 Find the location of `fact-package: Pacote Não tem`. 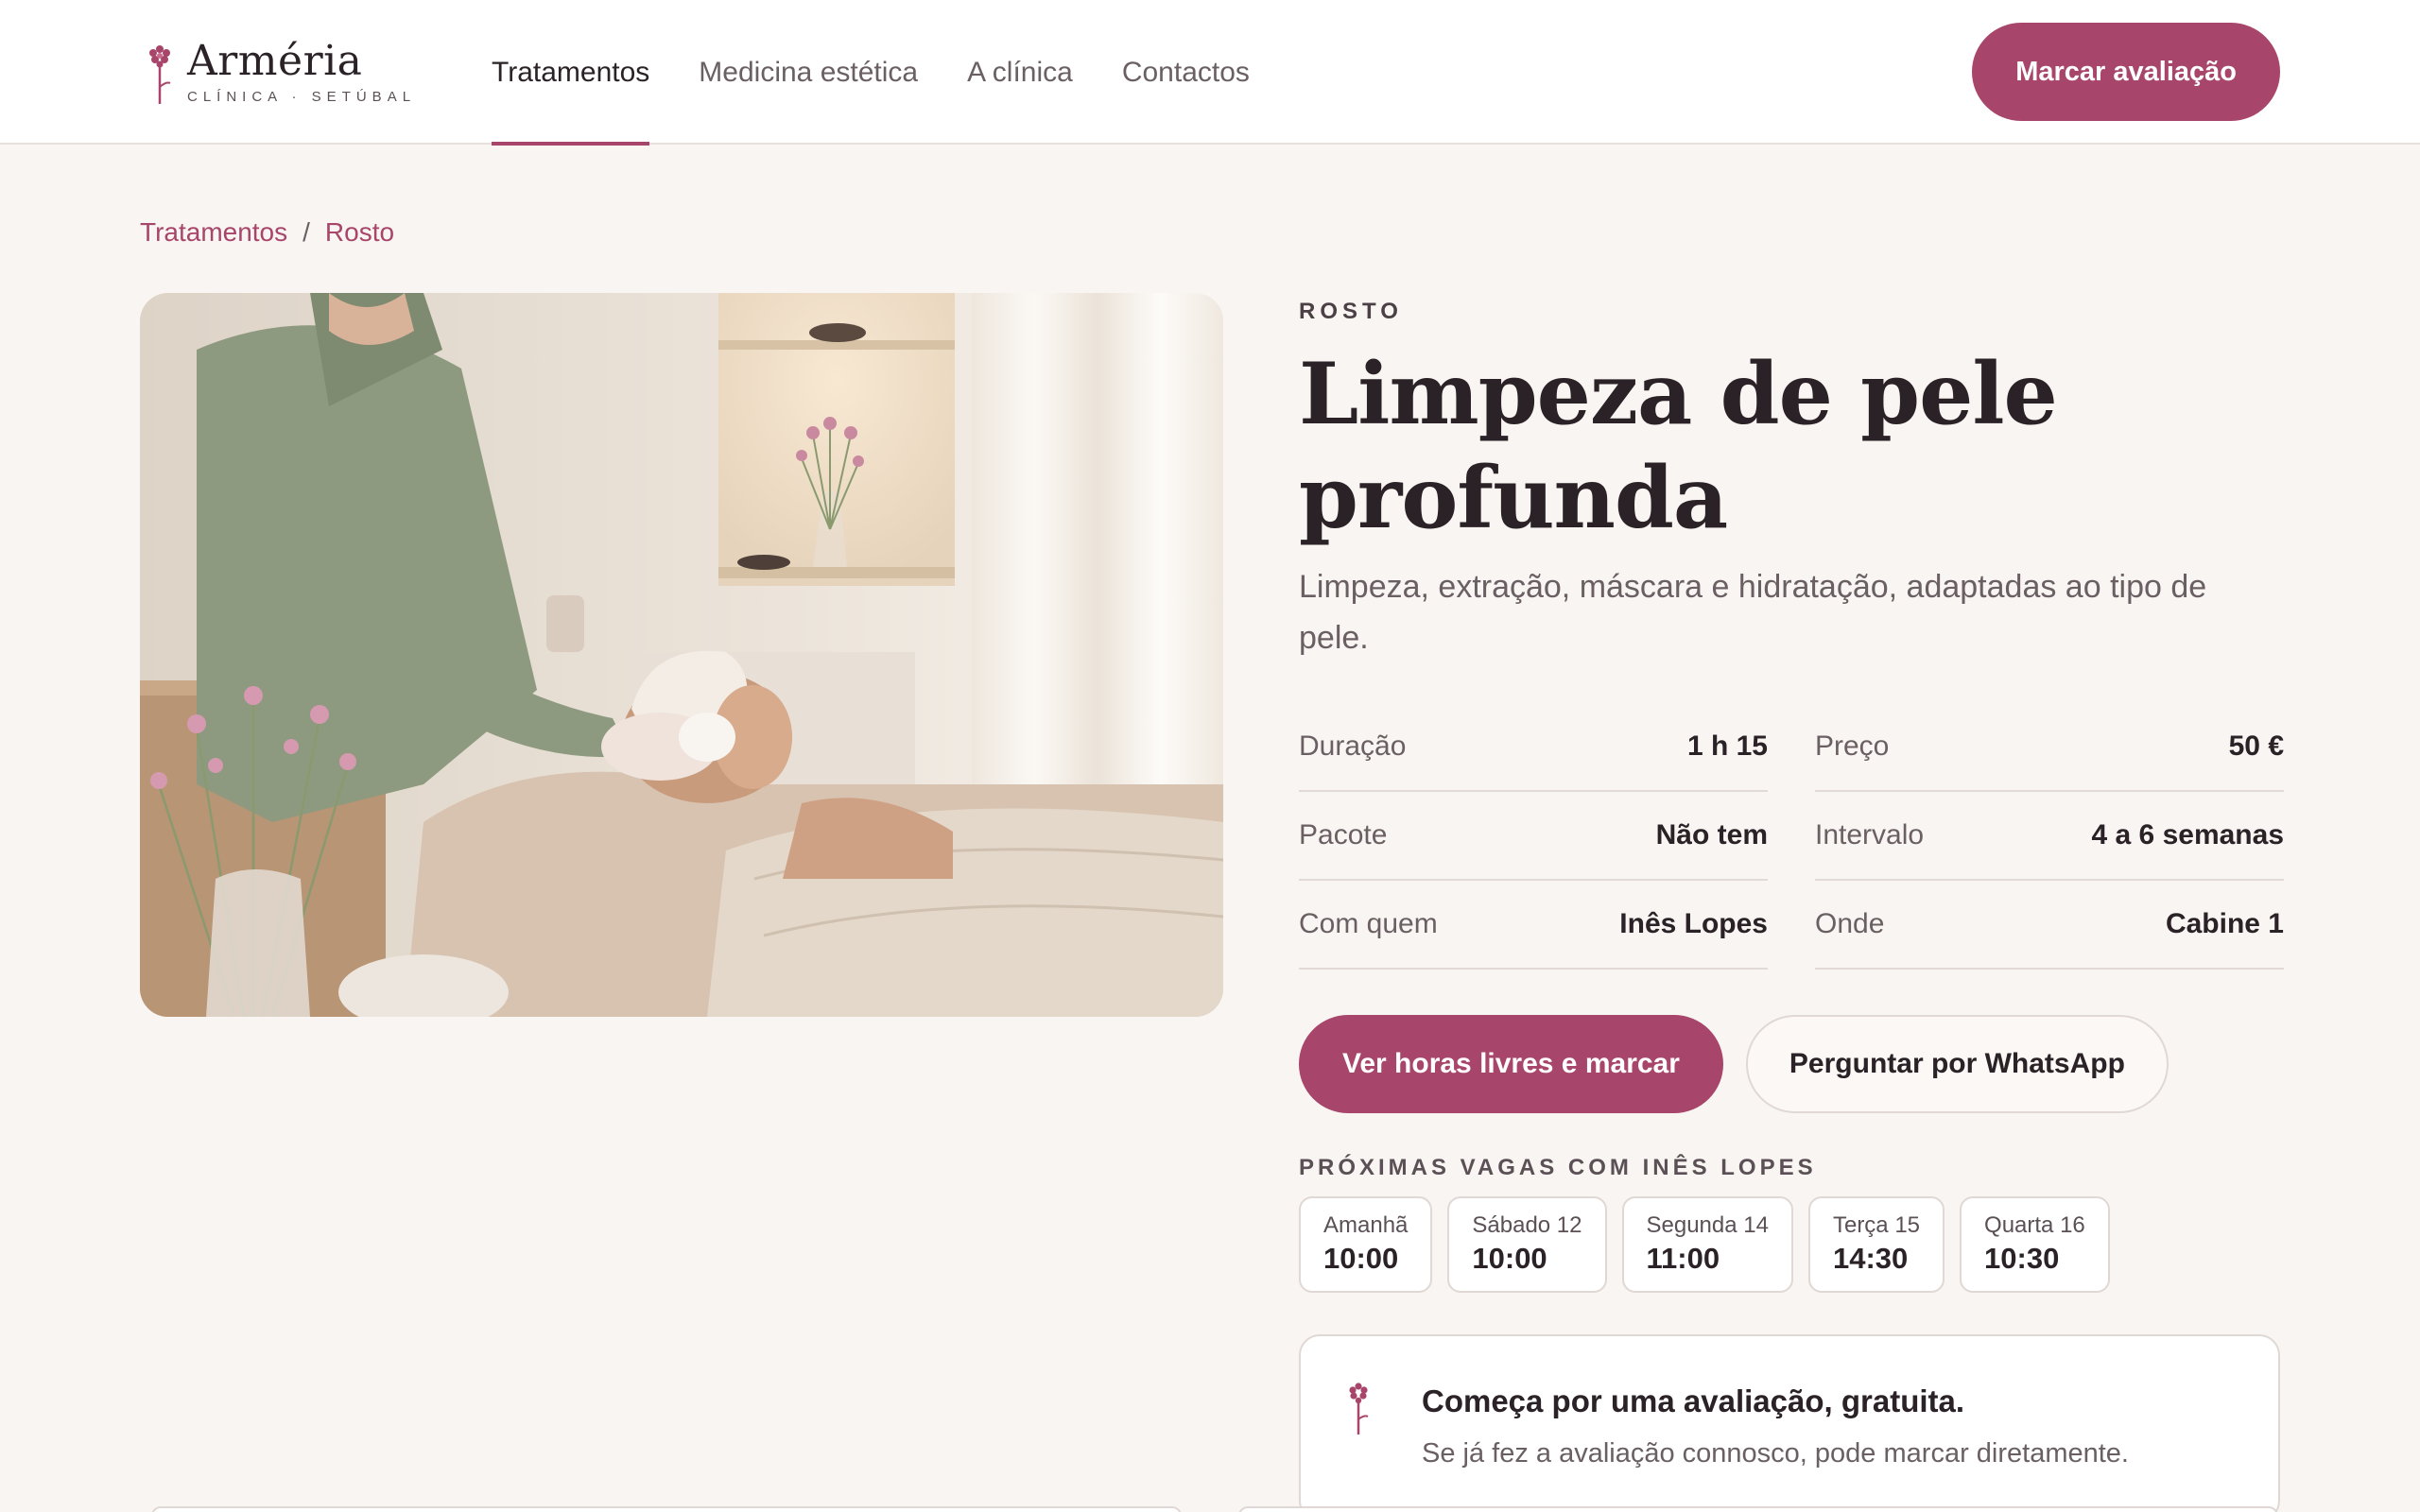

fact-package: Pacote Não tem is located at coordinates (1533, 836).